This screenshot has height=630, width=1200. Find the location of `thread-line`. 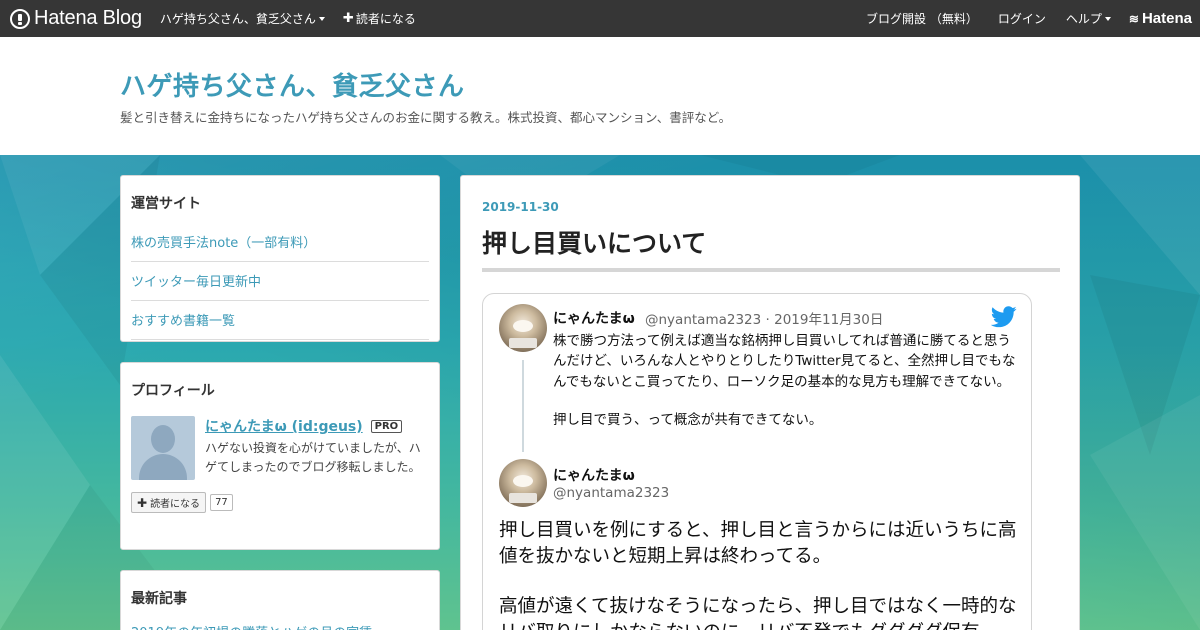

thread-line is located at coordinates (523, 406).